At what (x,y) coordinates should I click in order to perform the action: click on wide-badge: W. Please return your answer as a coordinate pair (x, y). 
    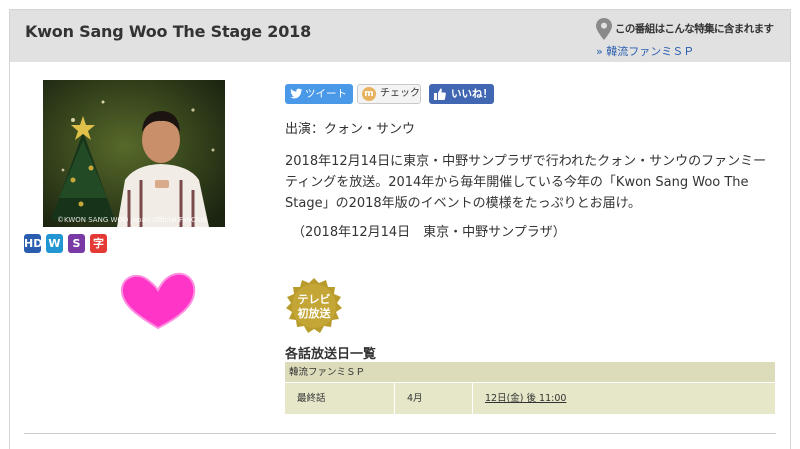
    Looking at the image, I should click on (54, 243).